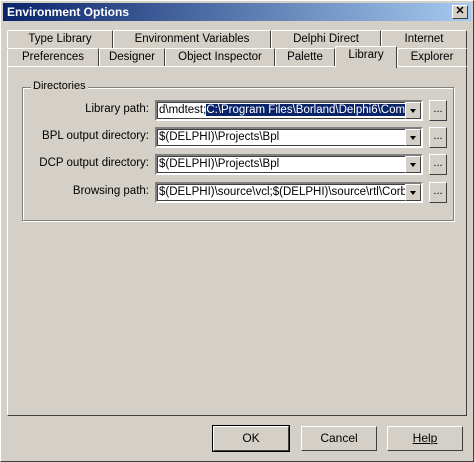 Image resolution: width=474 pixels, height=462 pixels. What do you see at coordinates (251, 438) in the screenshot?
I see `ok-button: OK` at bounding box center [251, 438].